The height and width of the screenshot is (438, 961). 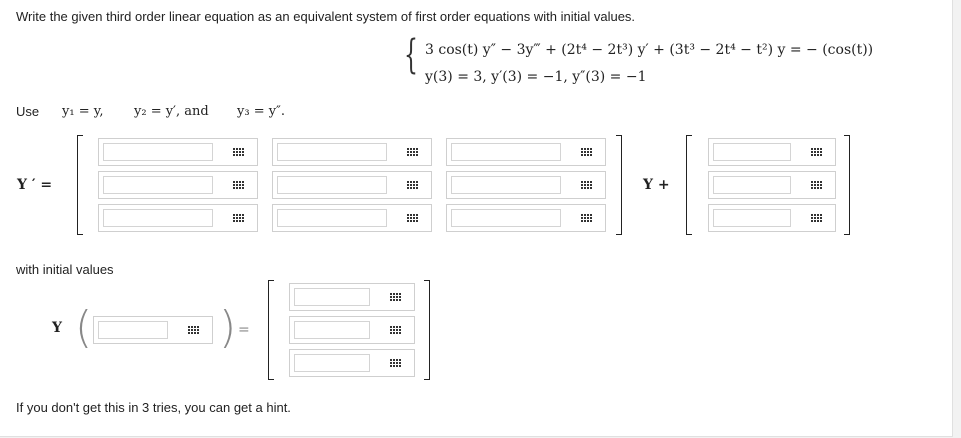 What do you see at coordinates (244, 330) in the screenshot?
I see `initial-equals: =` at bounding box center [244, 330].